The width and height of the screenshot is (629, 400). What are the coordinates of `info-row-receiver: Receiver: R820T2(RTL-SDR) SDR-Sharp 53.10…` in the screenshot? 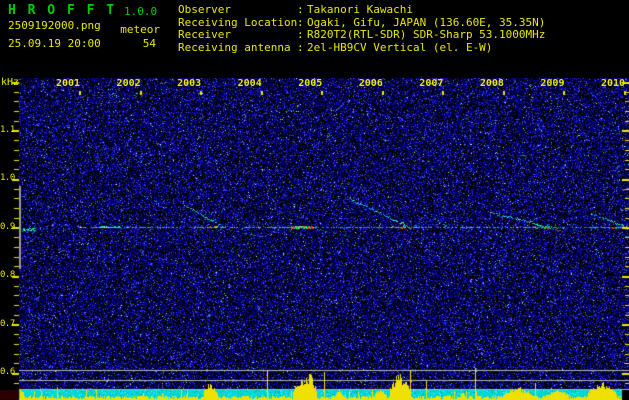 It's located at (362, 35).